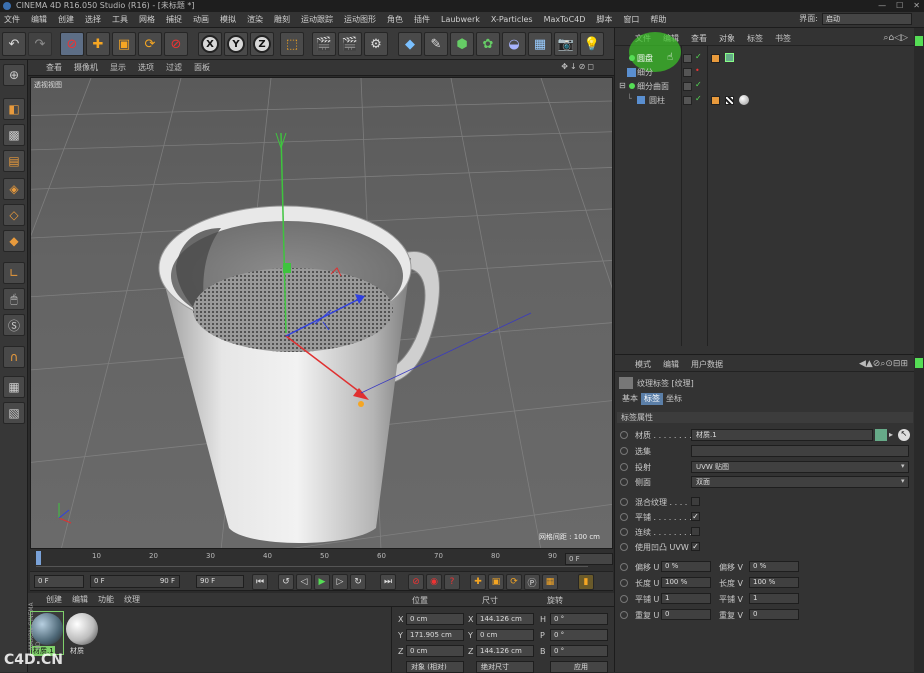 This screenshot has height=673, width=924. What do you see at coordinates (579, 651) in the screenshot?
I see `rot-b-field: 0 °` at bounding box center [579, 651].